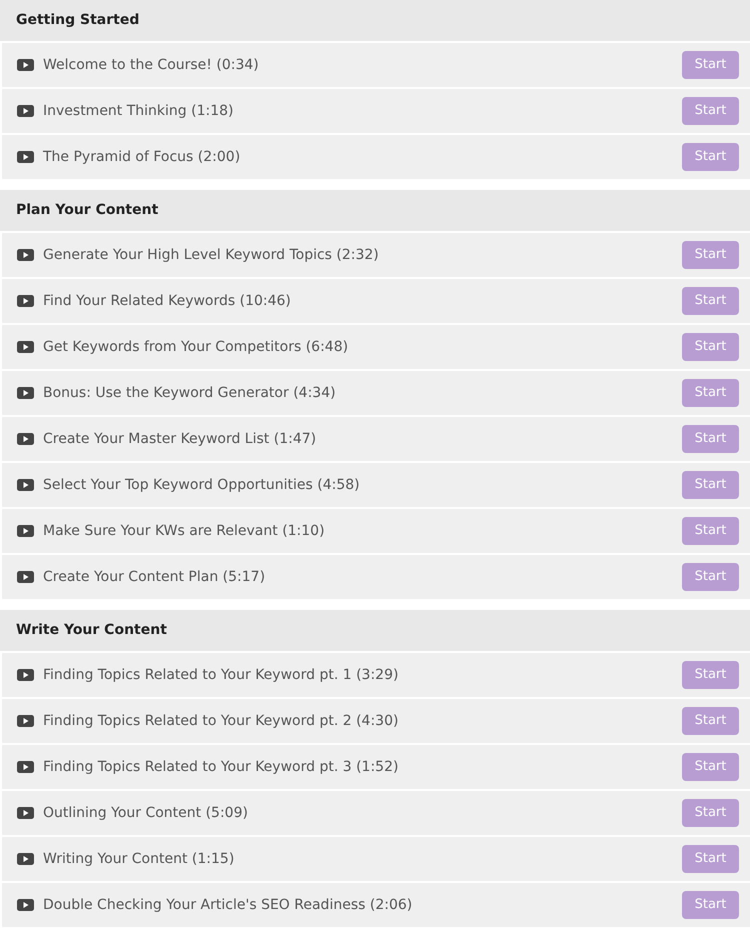  What do you see at coordinates (221, 767) in the screenshot?
I see `lesson-title: Finding Topics Related to Your Keyword pt. 3 (1:52)` at bounding box center [221, 767].